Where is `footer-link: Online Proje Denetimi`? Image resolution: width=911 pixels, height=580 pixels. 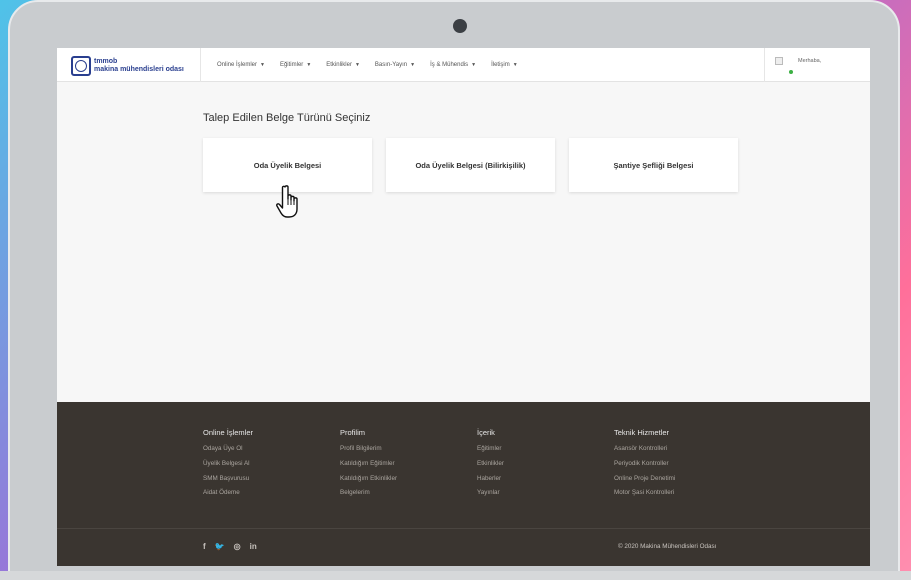
footer-link: Online Proje Denetimi is located at coordinates (682, 478).